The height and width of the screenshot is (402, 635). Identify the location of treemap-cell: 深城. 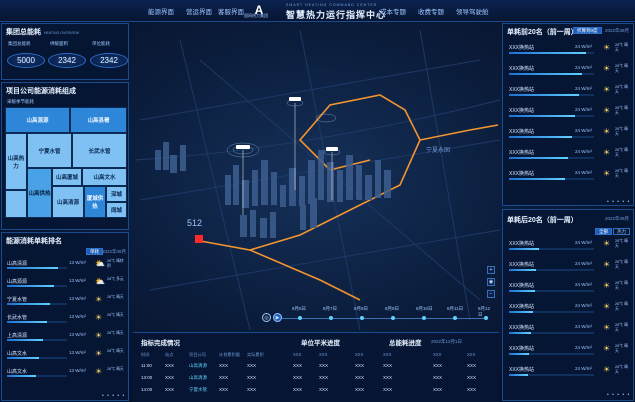
(116, 194).